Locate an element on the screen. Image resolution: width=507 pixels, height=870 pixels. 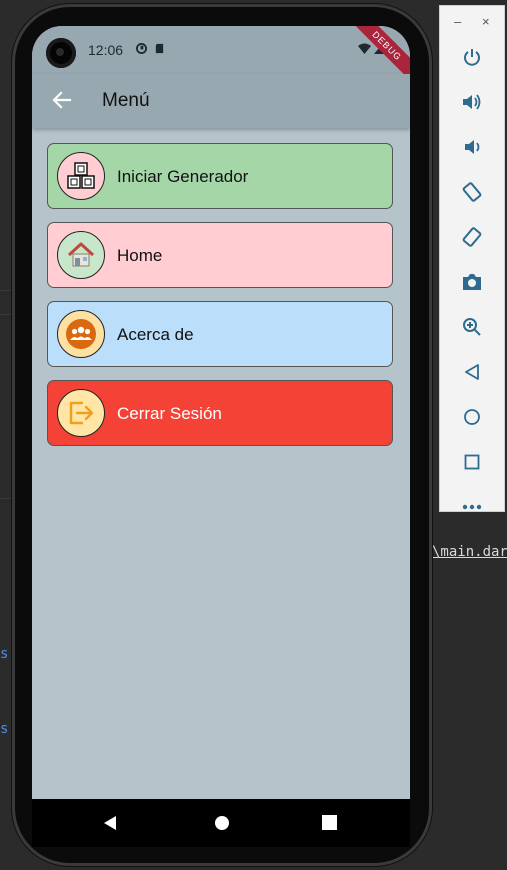
house-icon is located at coordinates (81, 254).